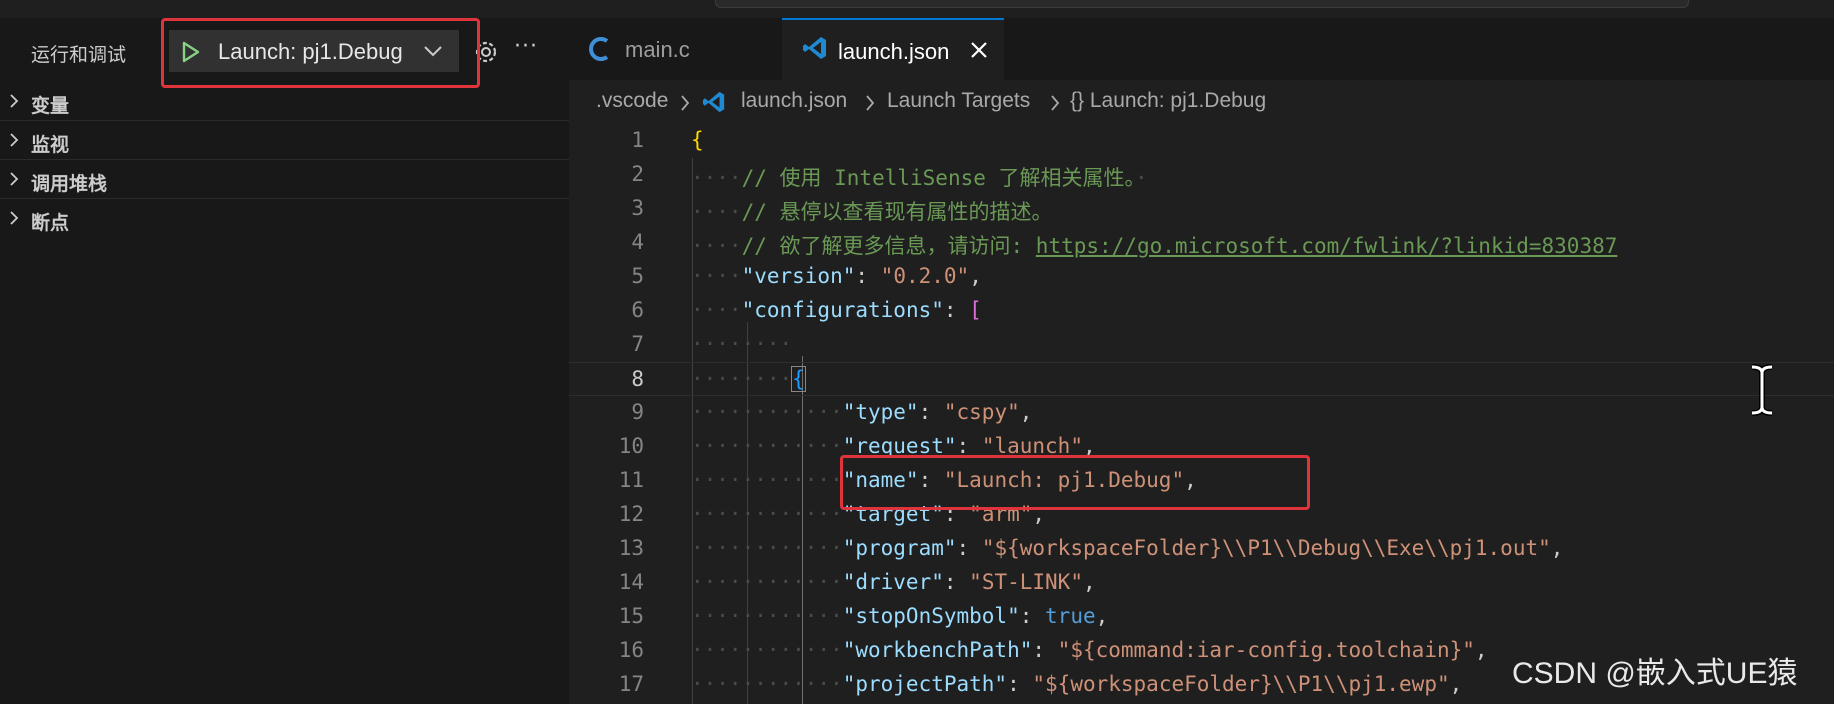  What do you see at coordinates (69, 184) in the screenshot?
I see `section-title: 调用堆栈` at bounding box center [69, 184].